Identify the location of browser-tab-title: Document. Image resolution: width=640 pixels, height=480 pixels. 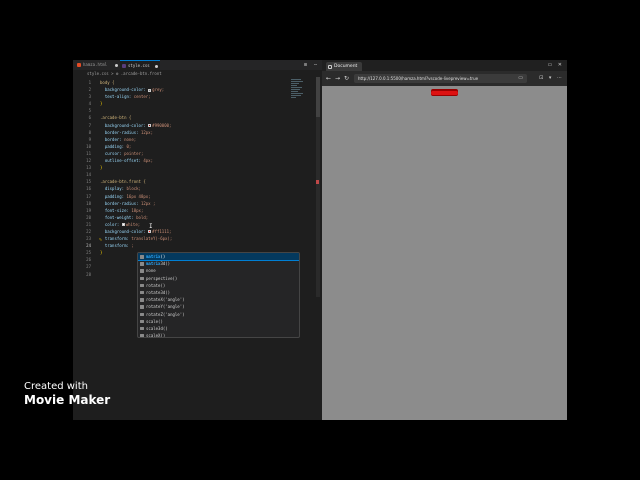
(346, 66).